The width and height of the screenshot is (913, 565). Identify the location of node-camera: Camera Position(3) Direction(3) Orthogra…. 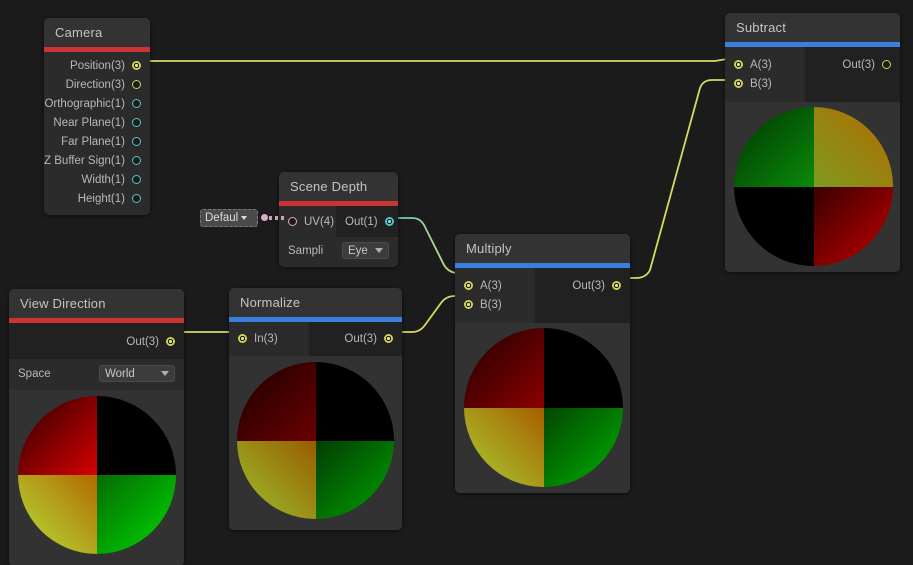
(97, 116).